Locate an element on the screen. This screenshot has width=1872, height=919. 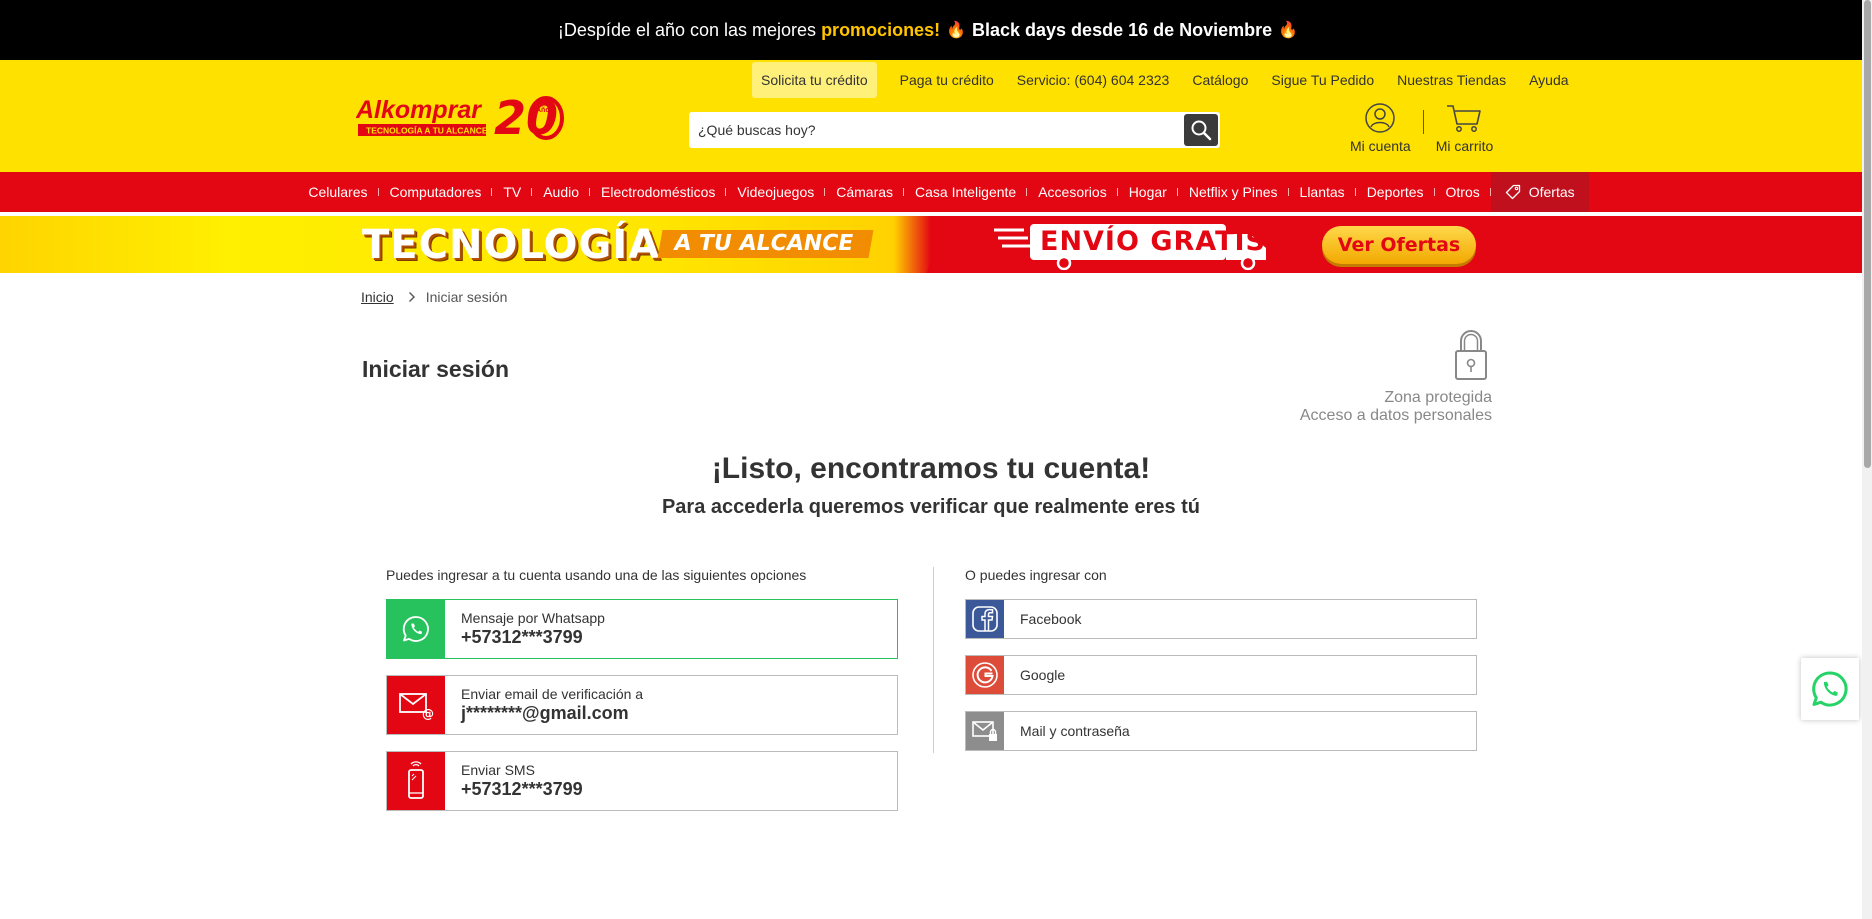
whatsapp-option-value: +57312***3799 is located at coordinates (522, 637).